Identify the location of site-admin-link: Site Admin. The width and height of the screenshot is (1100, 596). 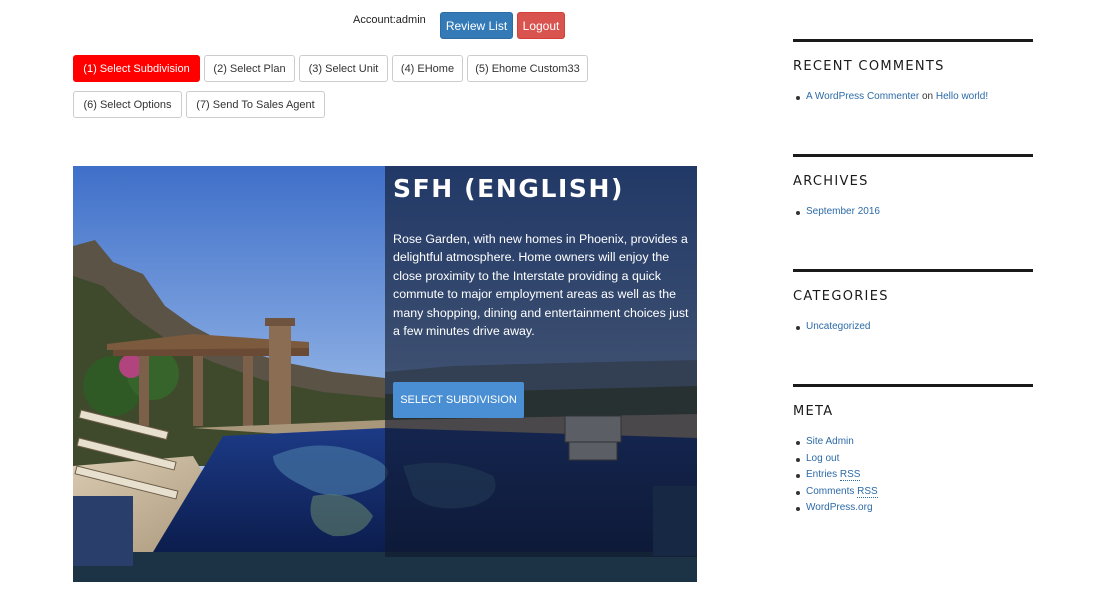
(830, 441).